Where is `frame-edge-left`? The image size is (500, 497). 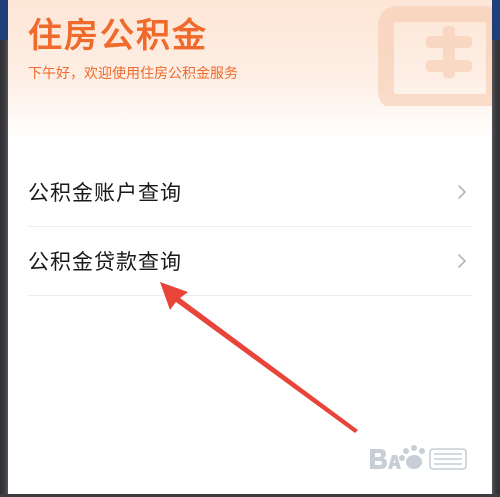
frame-edge-left is located at coordinates (4, 248).